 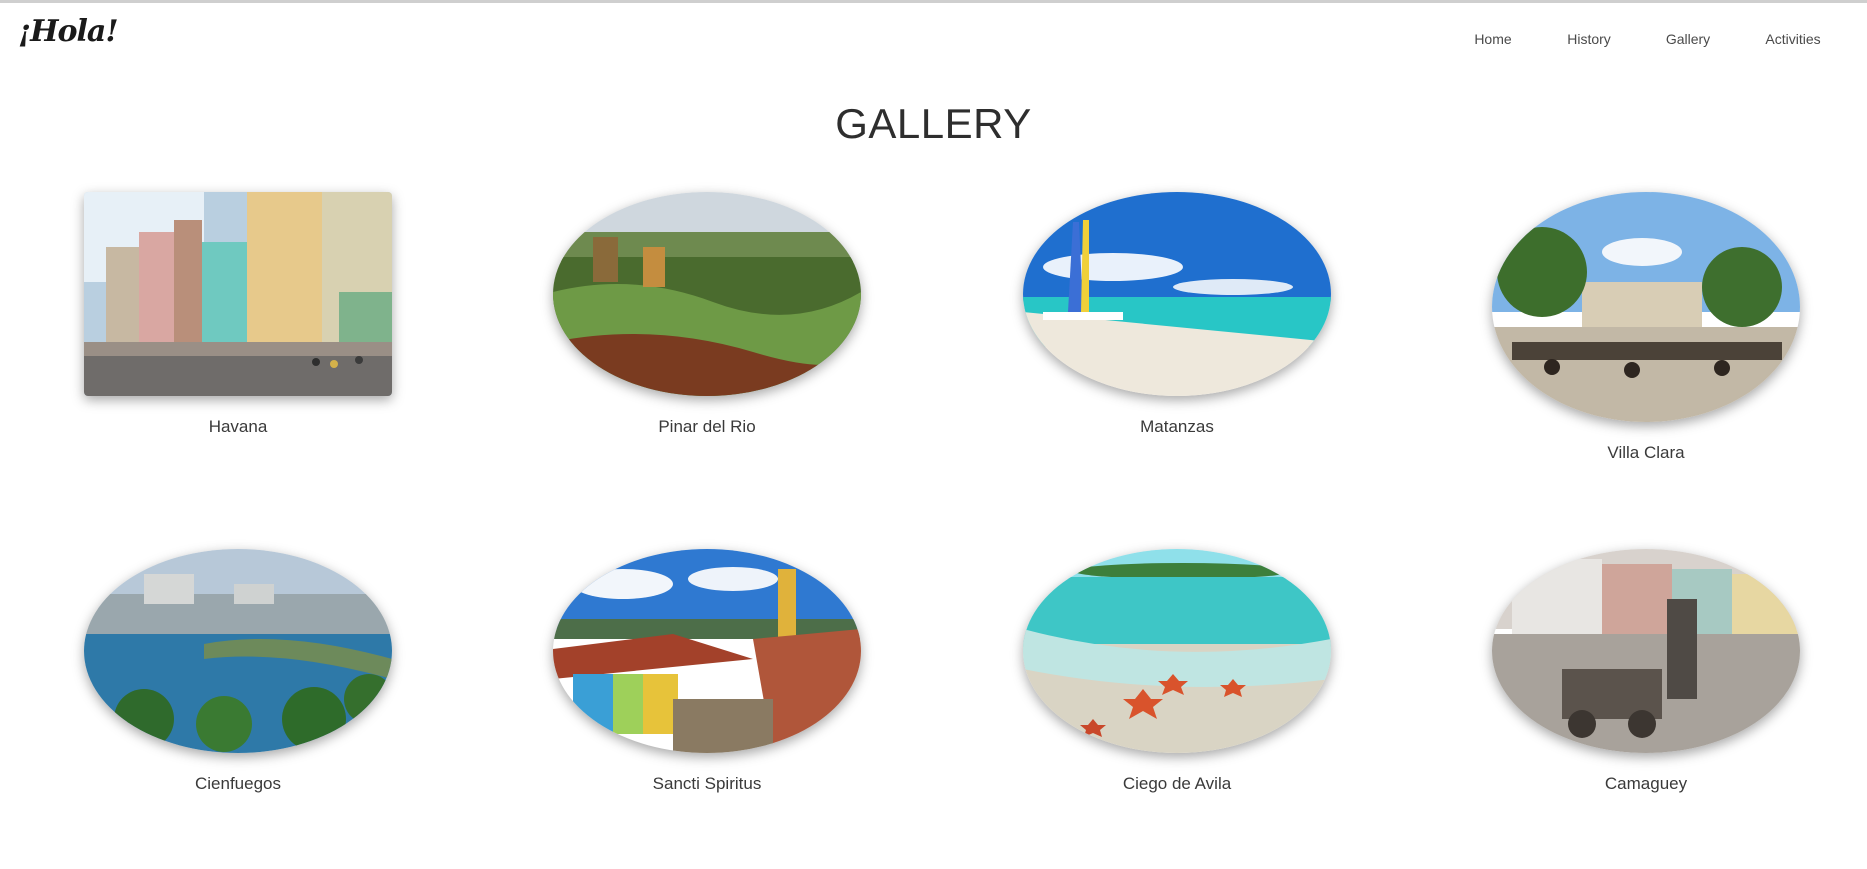 I want to click on gallery-item-ciego-de-avila: Ciego de Avila, so click(x=1177, y=672).